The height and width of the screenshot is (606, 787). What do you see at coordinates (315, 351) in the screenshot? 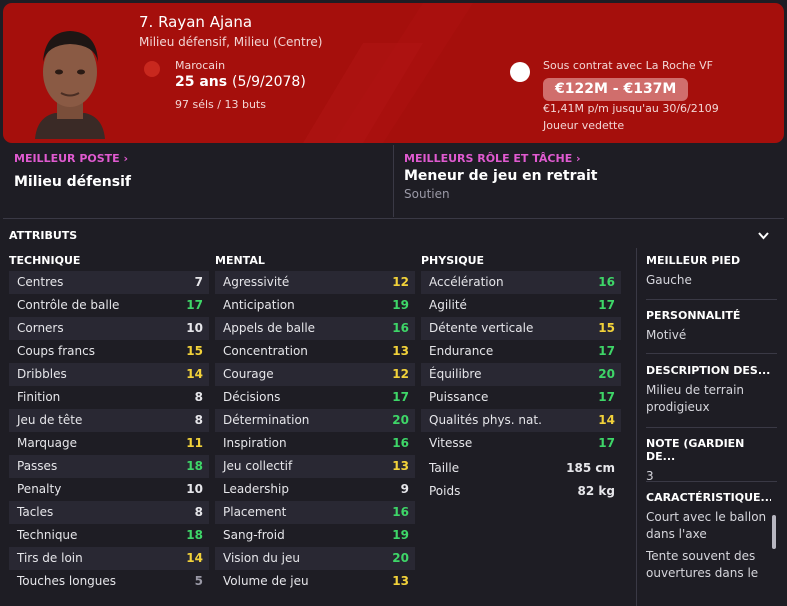
I see `attribute-row: Concentration 13` at bounding box center [315, 351].